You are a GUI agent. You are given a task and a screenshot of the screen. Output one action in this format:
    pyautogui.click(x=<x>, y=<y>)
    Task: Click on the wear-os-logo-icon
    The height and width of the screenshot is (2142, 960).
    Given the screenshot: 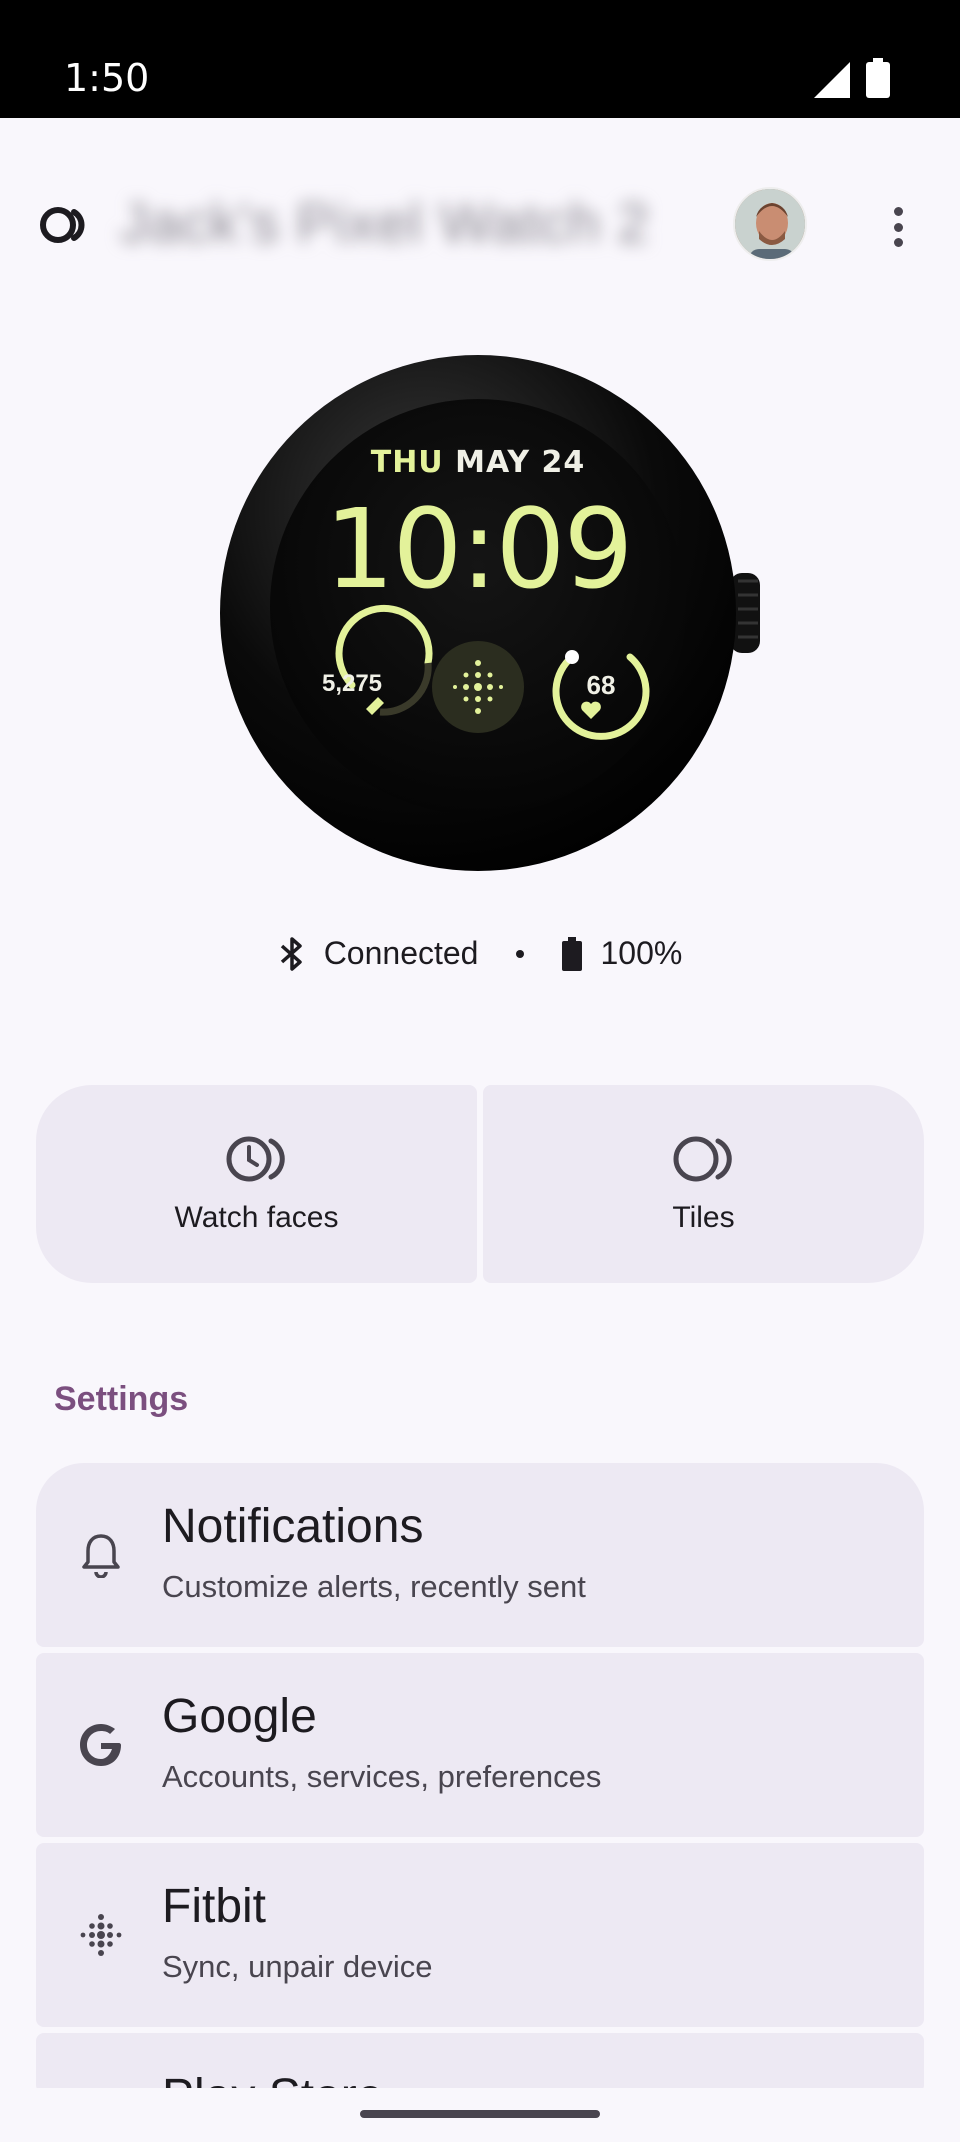 What is the action you would take?
    pyautogui.click(x=62, y=225)
    